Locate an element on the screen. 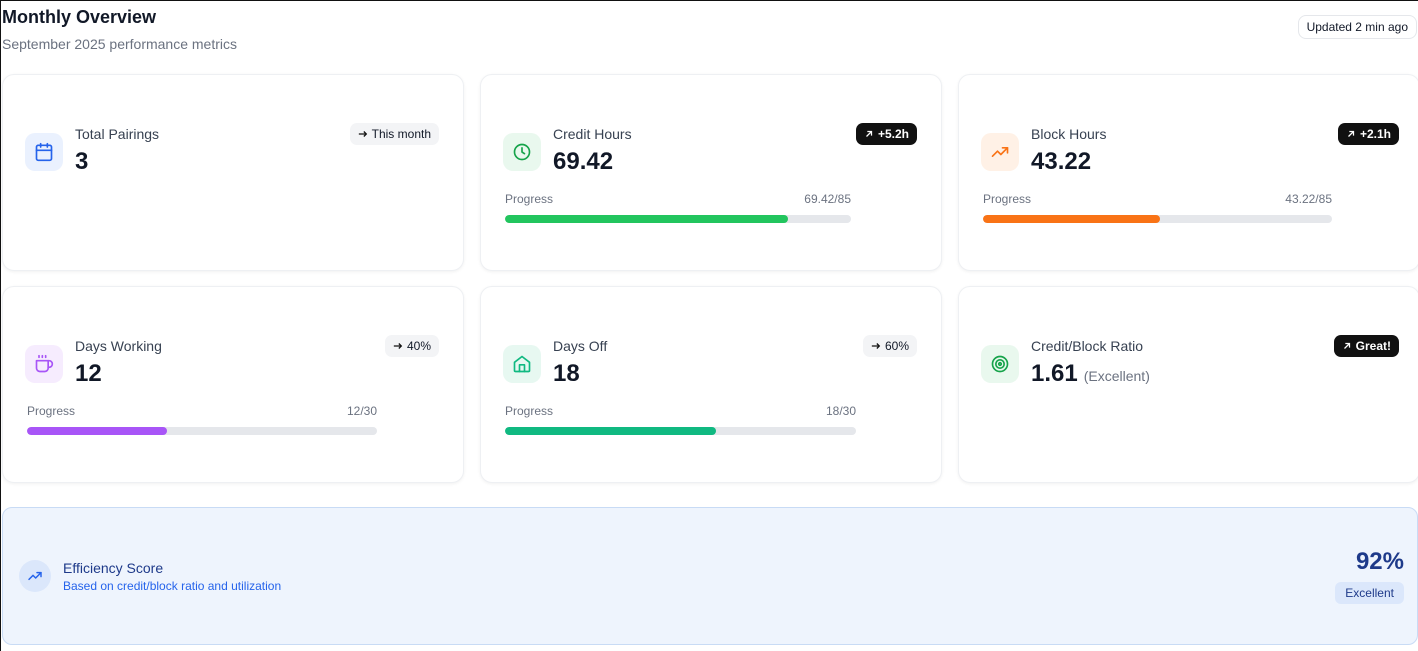  badge-label: 40% is located at coordinates (418, 346).